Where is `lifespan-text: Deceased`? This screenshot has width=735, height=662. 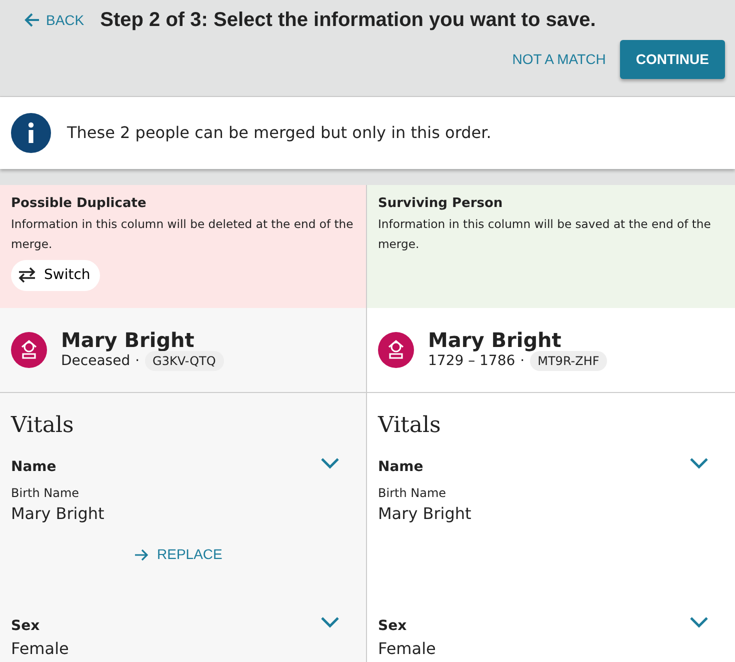 lifespan-text: Deceased is located at coordinates (95, 361).